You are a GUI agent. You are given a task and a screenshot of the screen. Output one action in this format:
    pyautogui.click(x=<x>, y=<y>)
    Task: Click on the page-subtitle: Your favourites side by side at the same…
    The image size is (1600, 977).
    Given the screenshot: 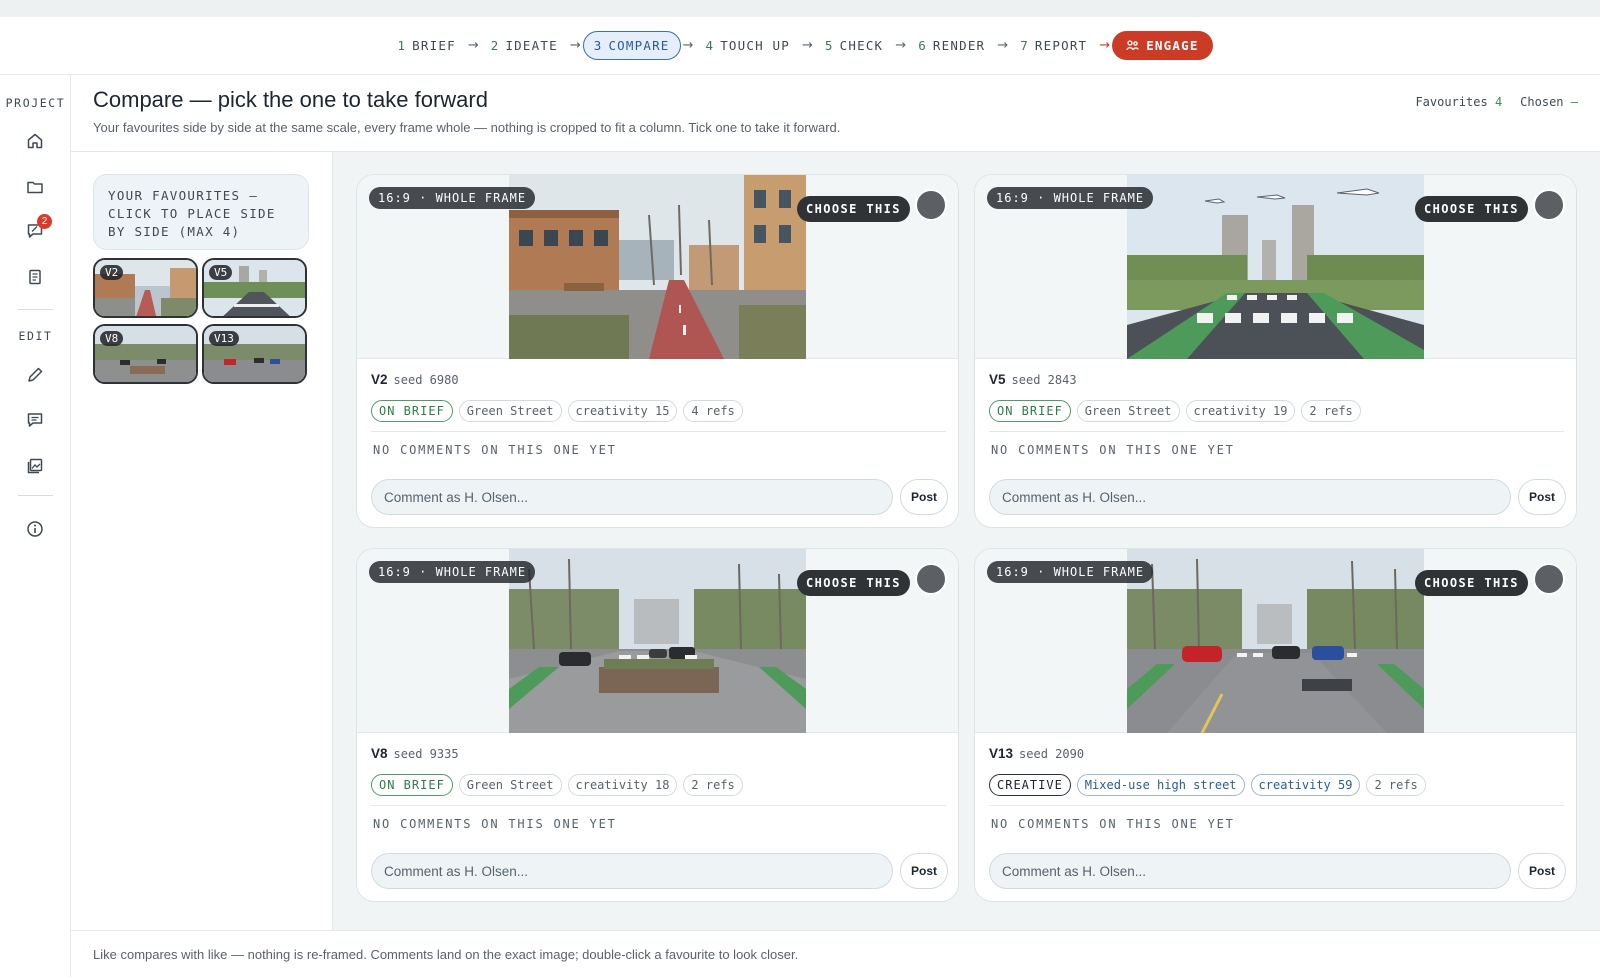 What is the action you would take?
    pyautogui.click(x=467, y=127)
    